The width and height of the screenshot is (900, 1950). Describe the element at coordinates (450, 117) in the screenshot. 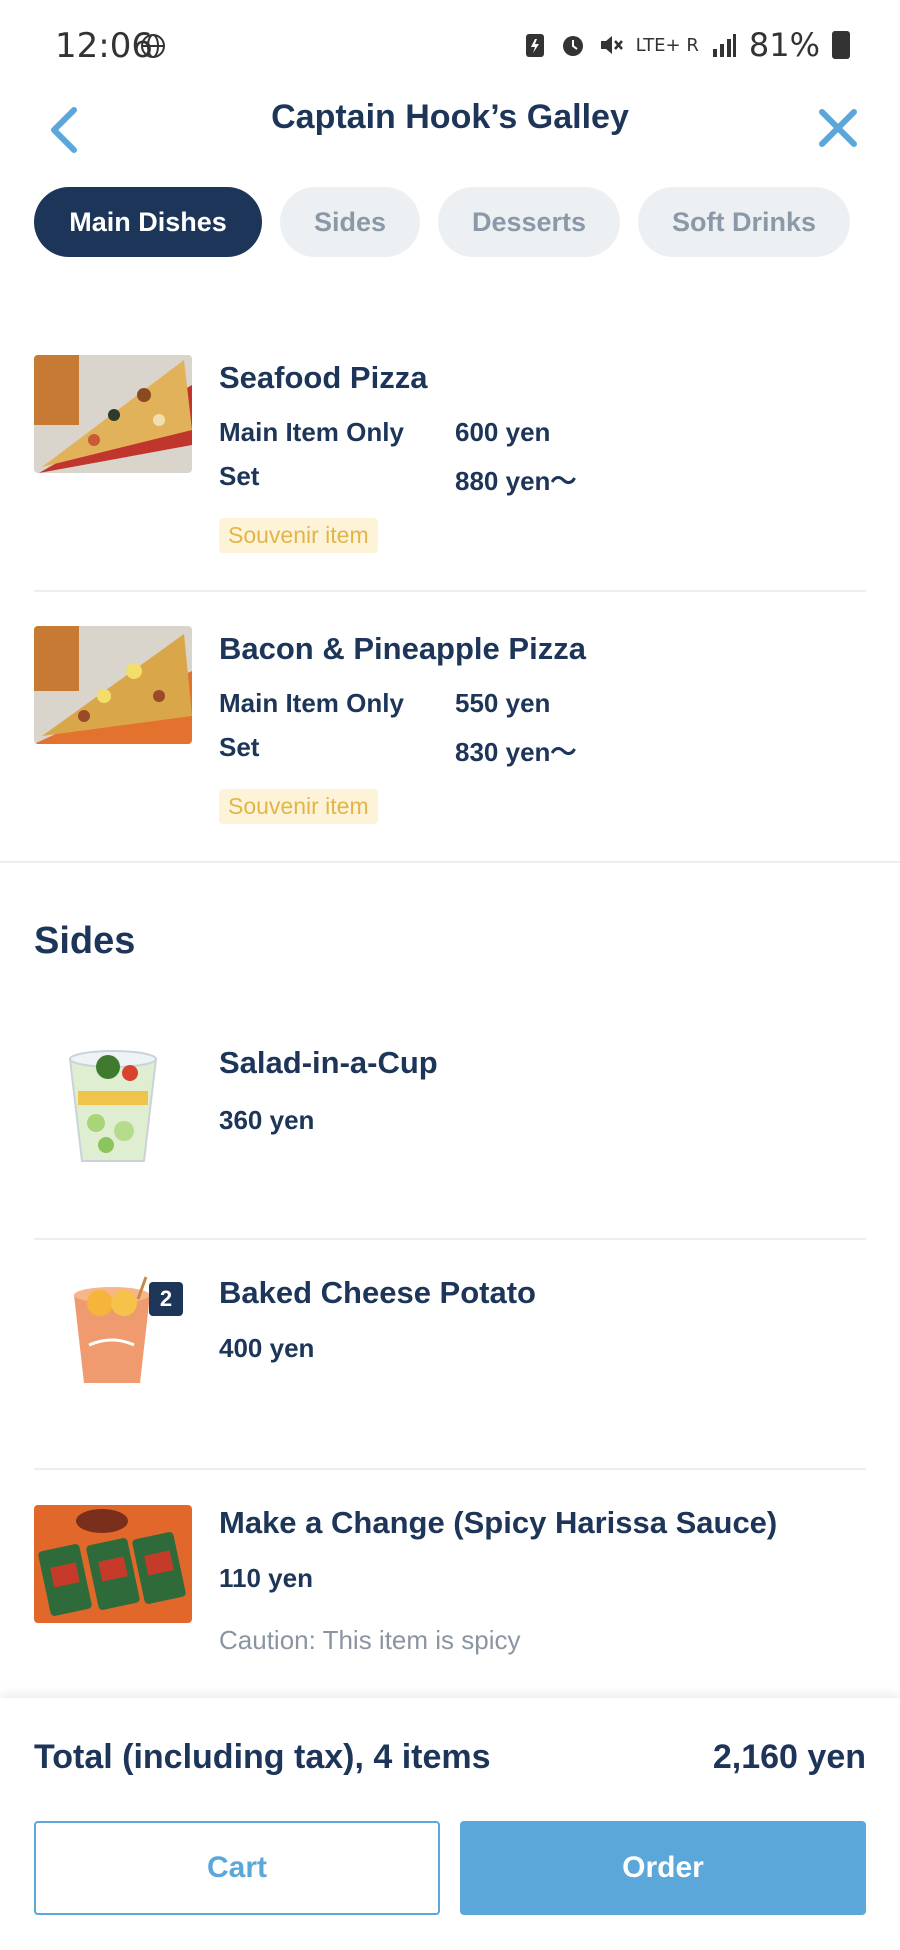

I see `page-title: Captain Hook’s Galley` at that location.